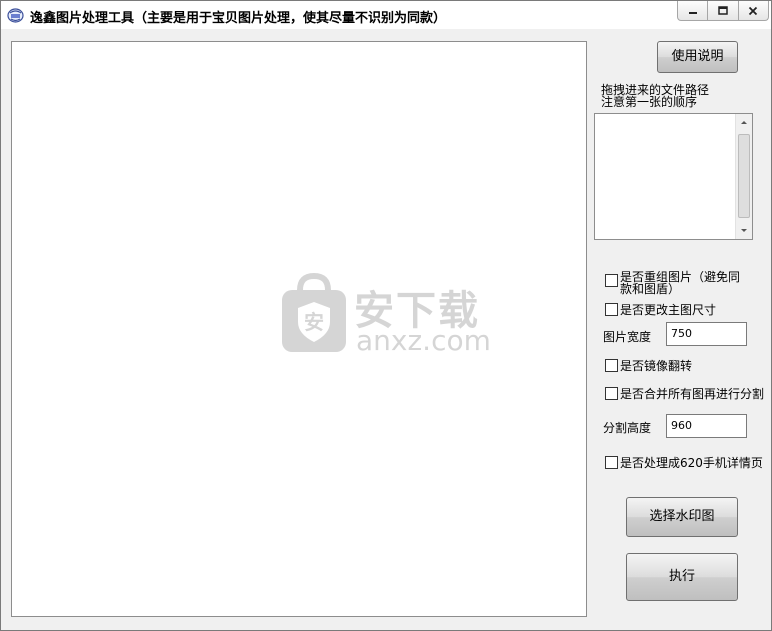 The image size is (772, 631). What do you see at coordinates (706, 426) in the screenshot?
I see `split-height-input: 960` at bounding box center [706, 426].